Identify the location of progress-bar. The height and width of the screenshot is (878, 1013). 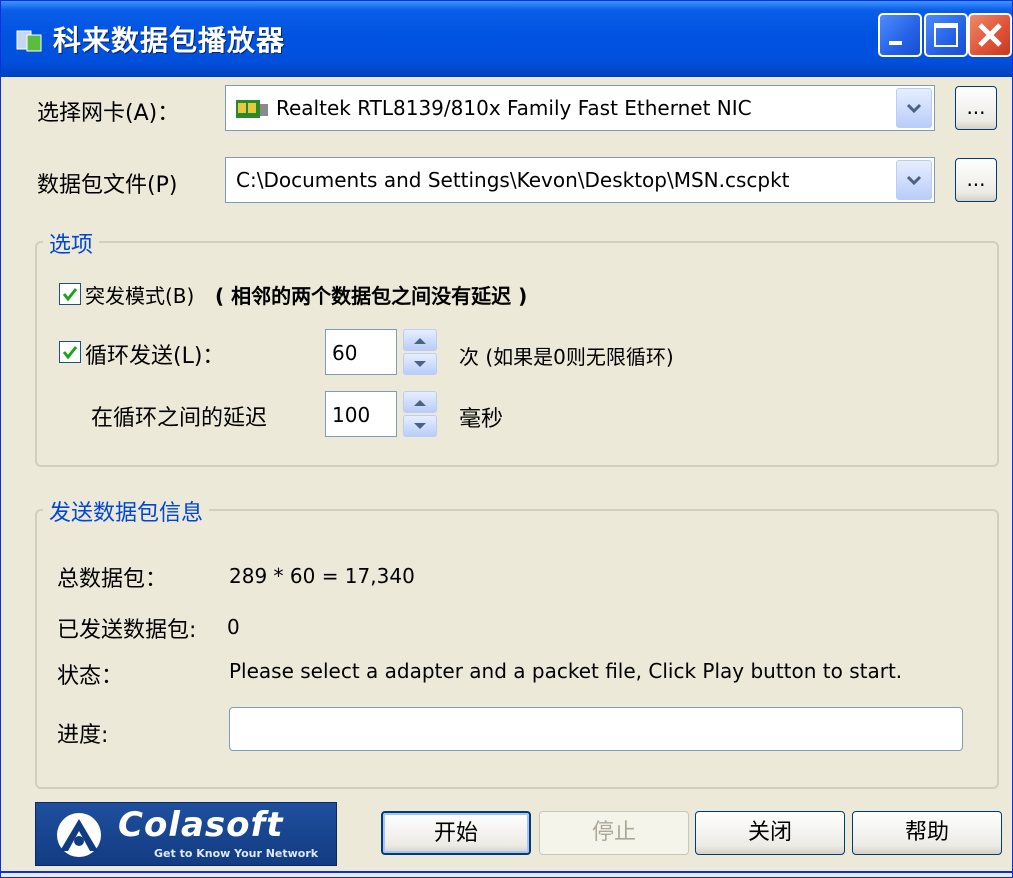
(596, 729).